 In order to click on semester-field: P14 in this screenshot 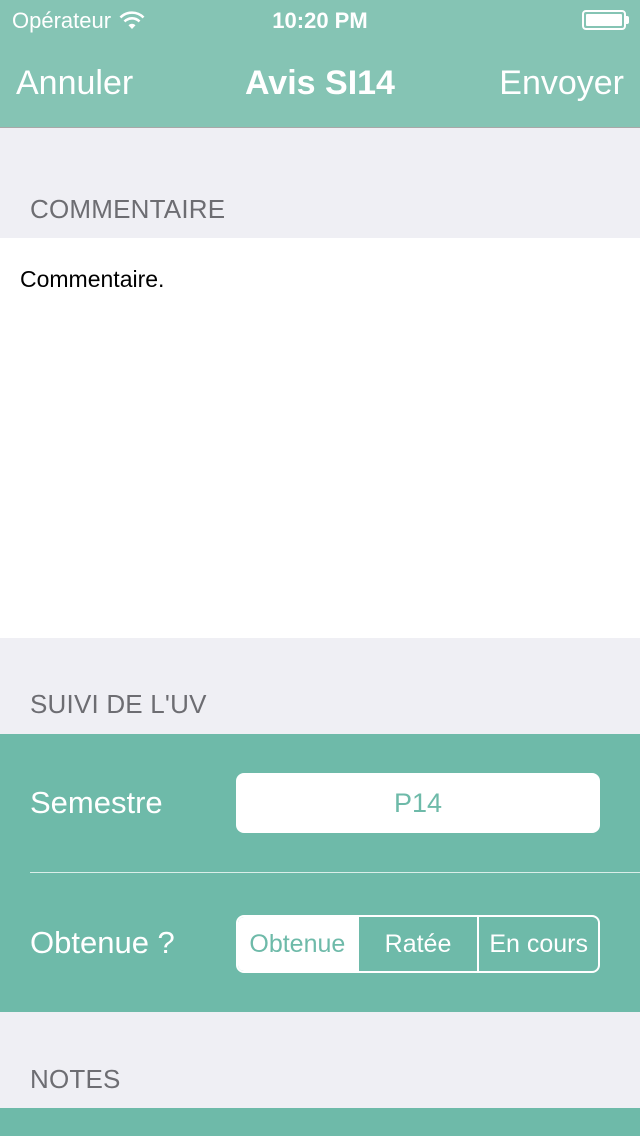, I will do `click(418, 803)`.